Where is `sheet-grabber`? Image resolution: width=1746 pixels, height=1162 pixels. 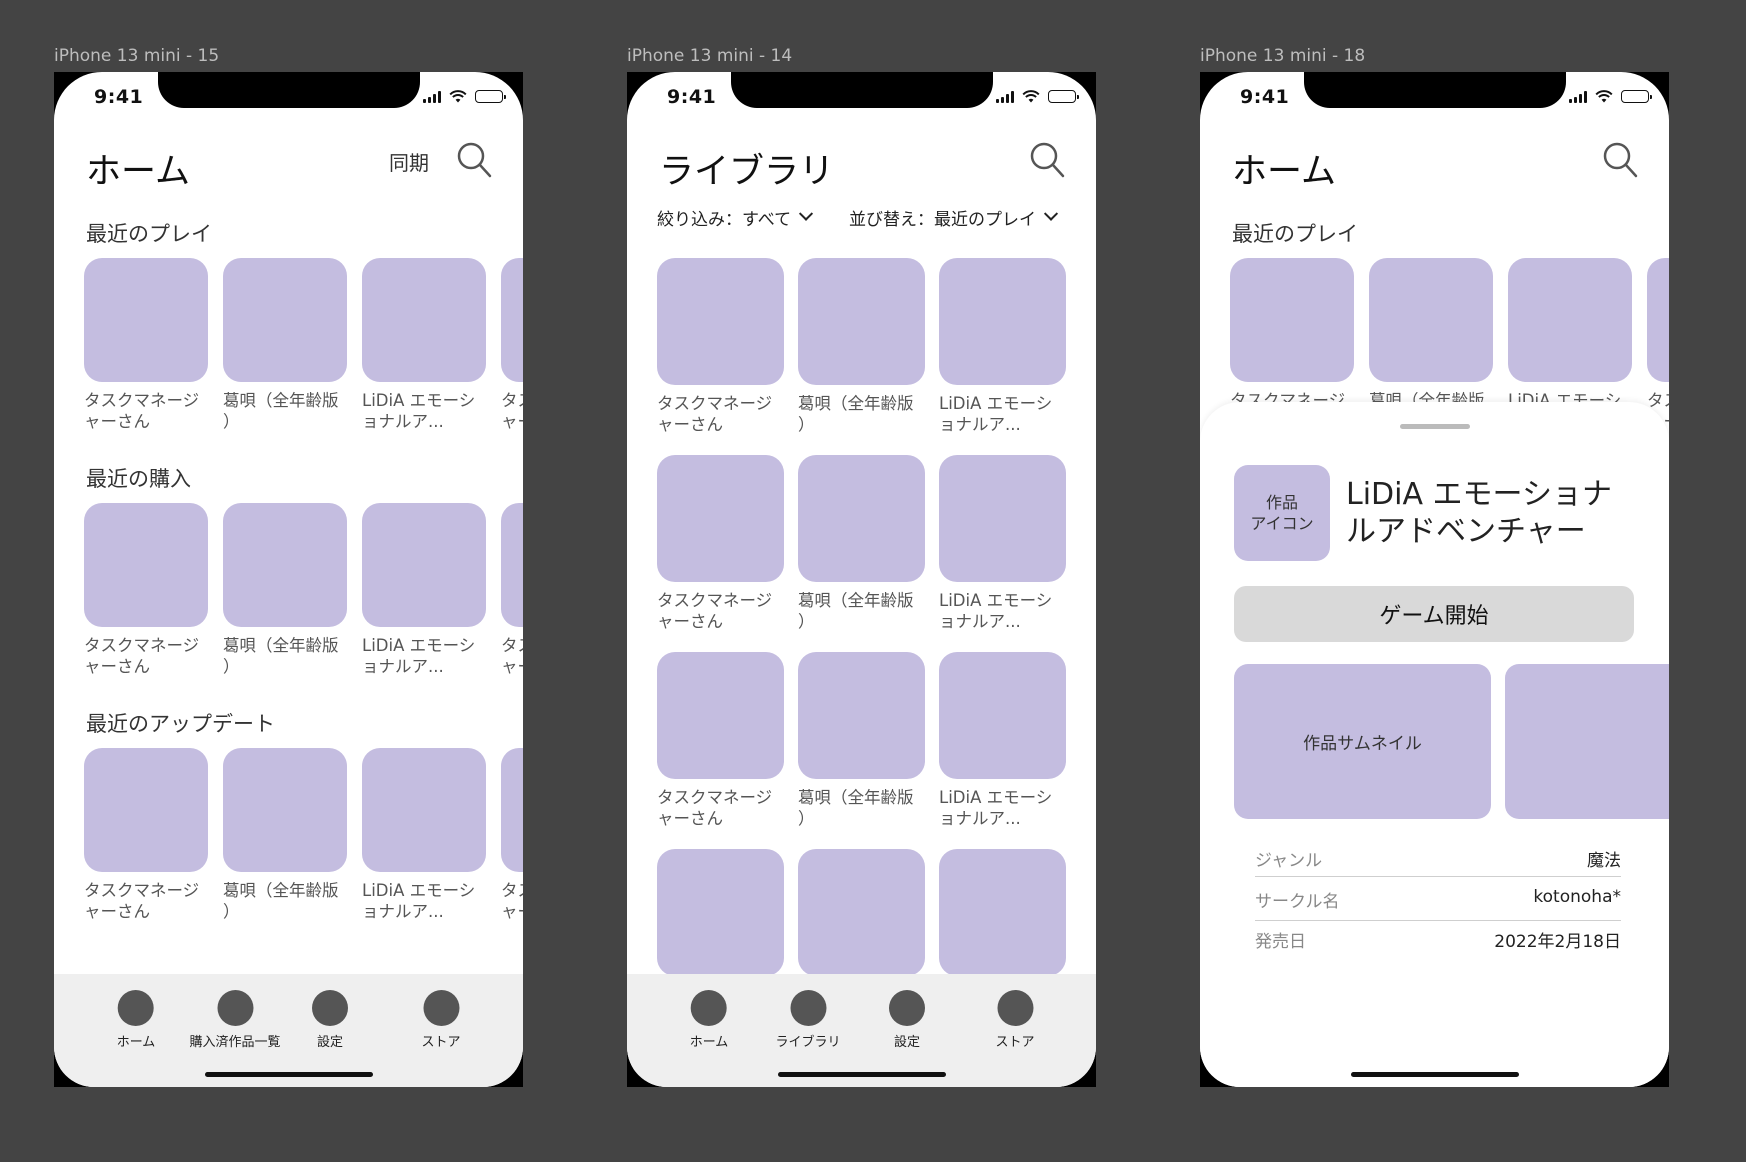 sheet-grabber is located at coordinates (1434, 426).